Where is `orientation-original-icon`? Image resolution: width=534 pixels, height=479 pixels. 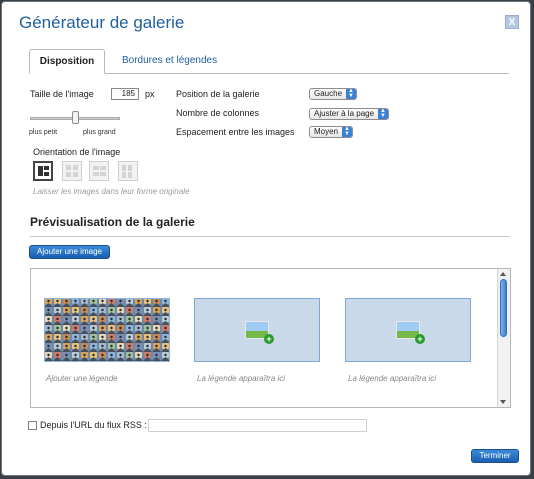 orientation-original-icon is located at coordinates (43, 171).